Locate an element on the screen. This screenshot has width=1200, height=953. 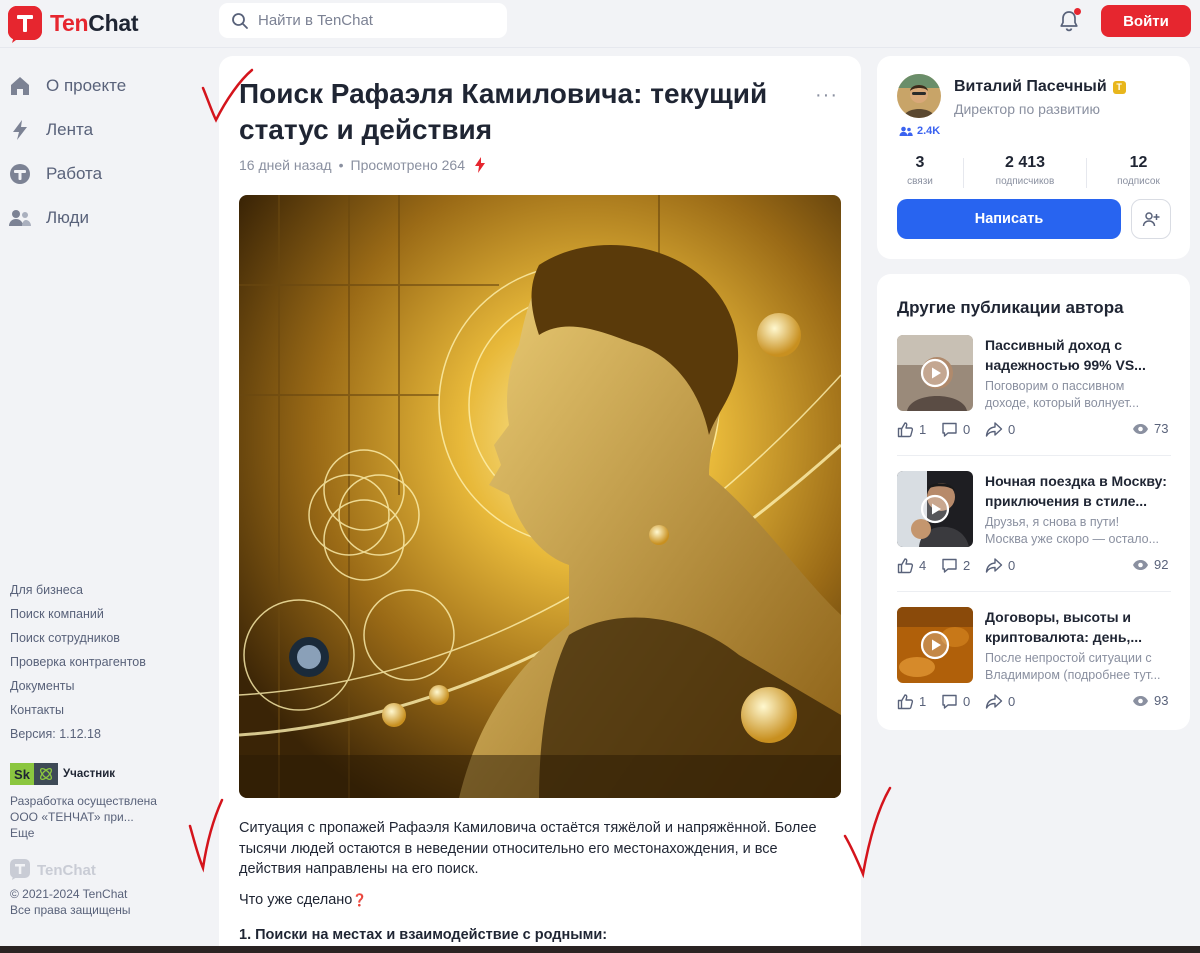
add-user-icon is located at coordinates (1151, 219).